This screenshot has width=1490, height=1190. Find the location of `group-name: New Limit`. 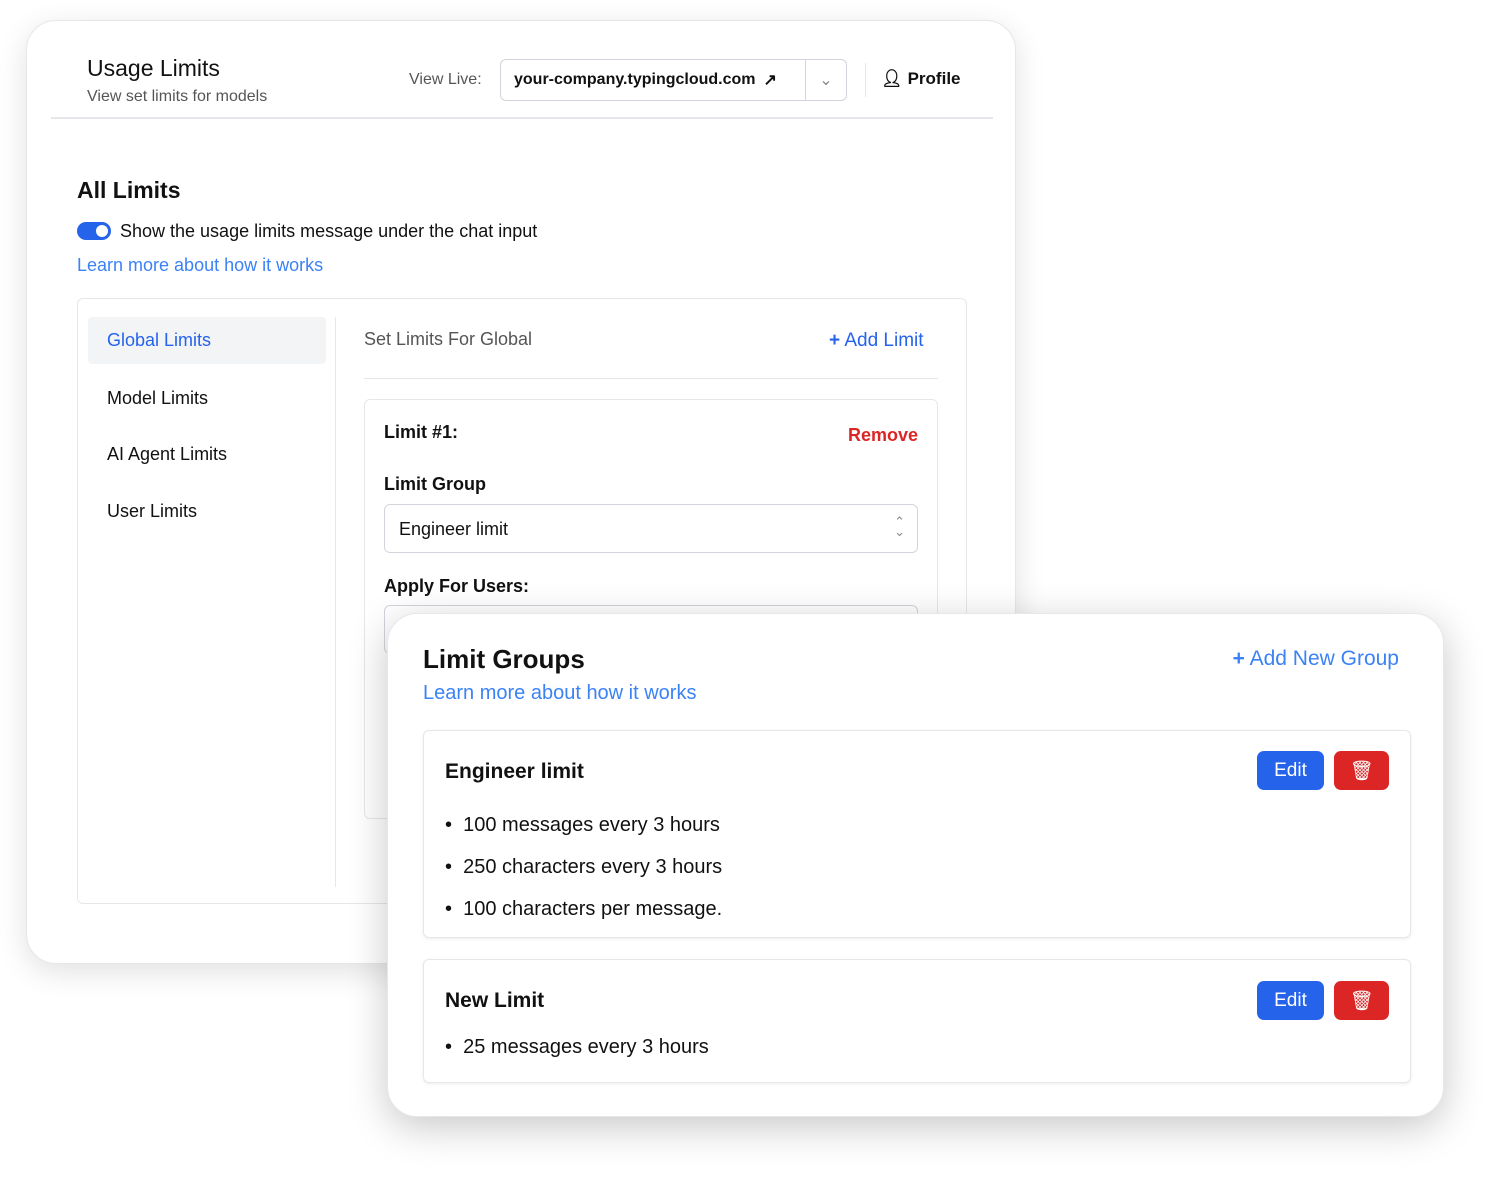

group-name: New Limit is located at coordinates (495, 1000).